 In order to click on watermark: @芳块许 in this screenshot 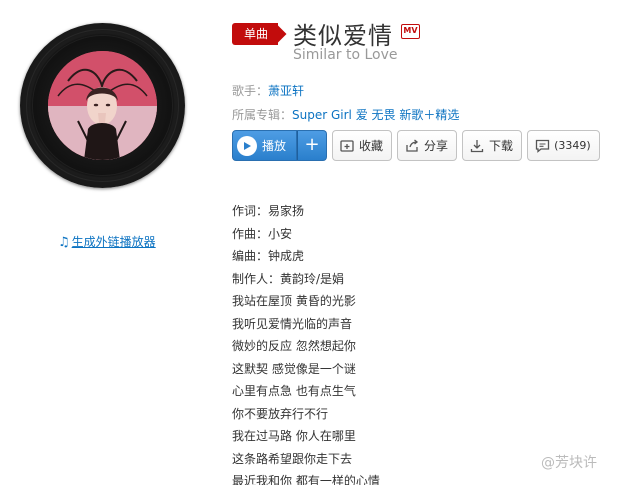, I will do `click(569, 462)`.